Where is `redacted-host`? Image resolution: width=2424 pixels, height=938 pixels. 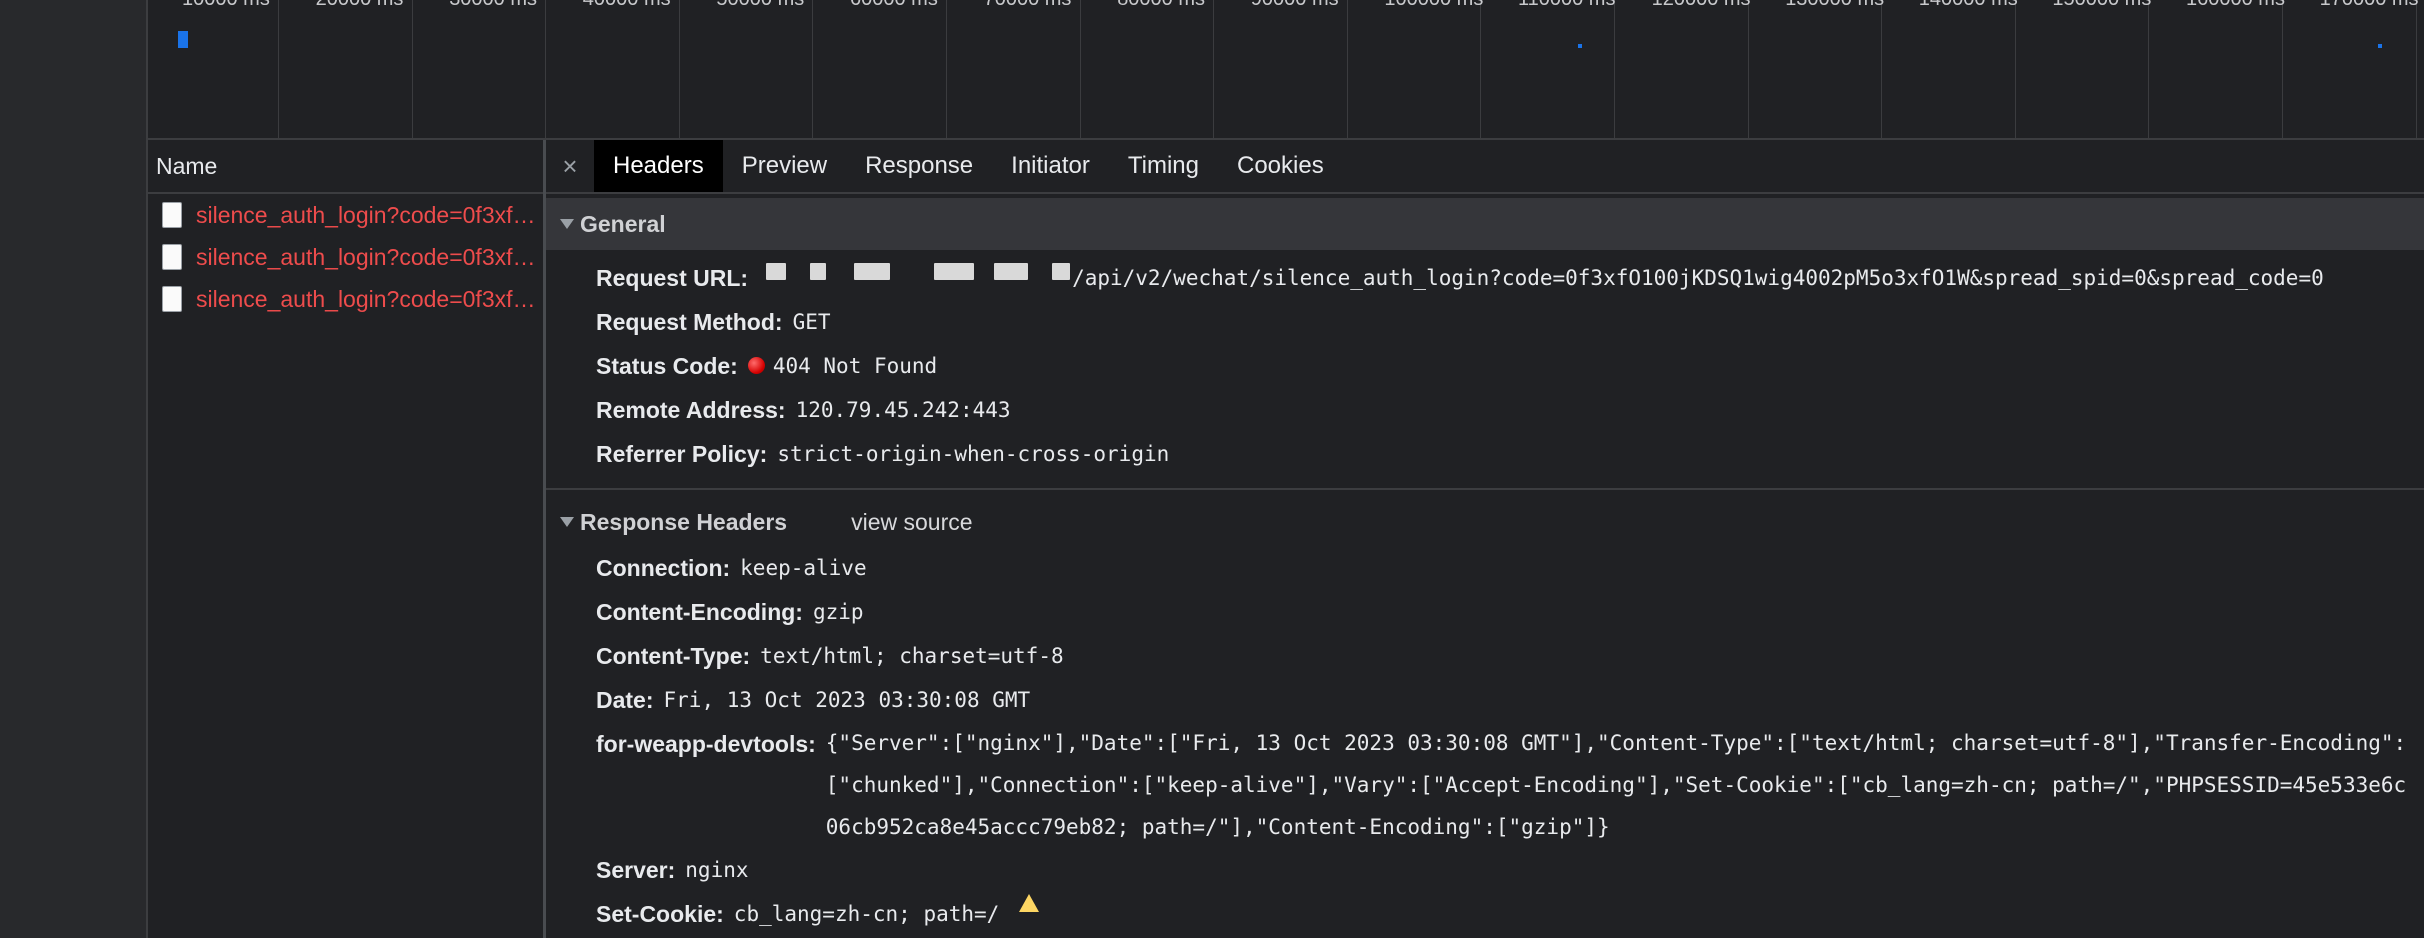 redacted-host is located at coordinates (911, 271).